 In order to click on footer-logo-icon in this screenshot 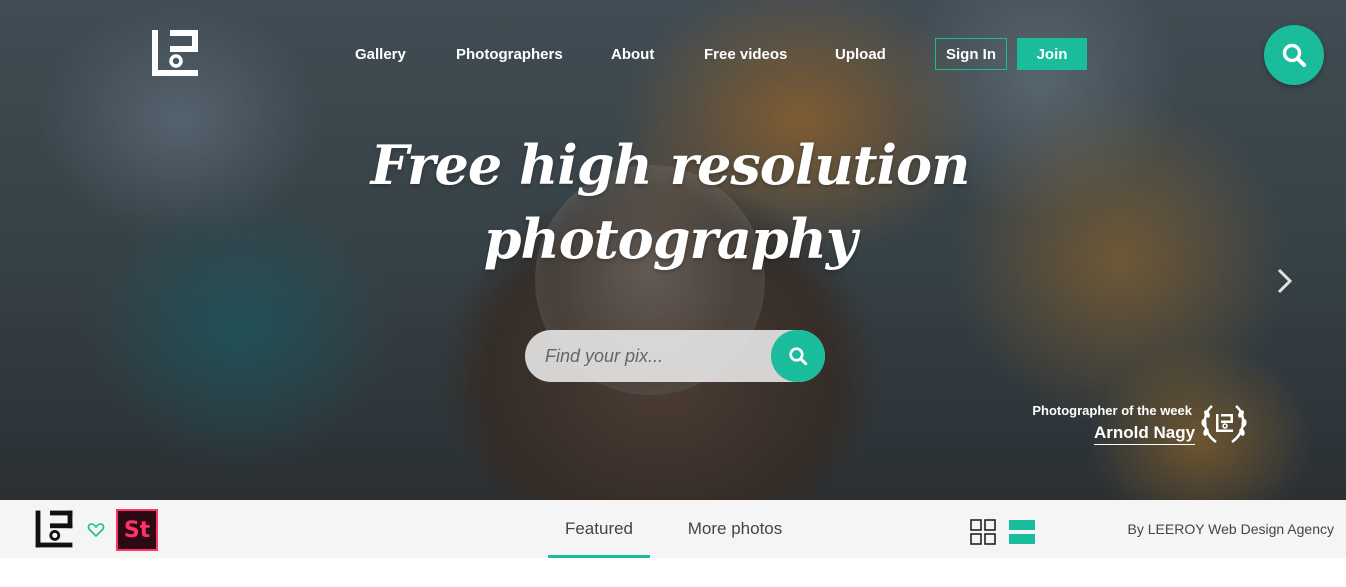, I will do `click(54, 529)`.